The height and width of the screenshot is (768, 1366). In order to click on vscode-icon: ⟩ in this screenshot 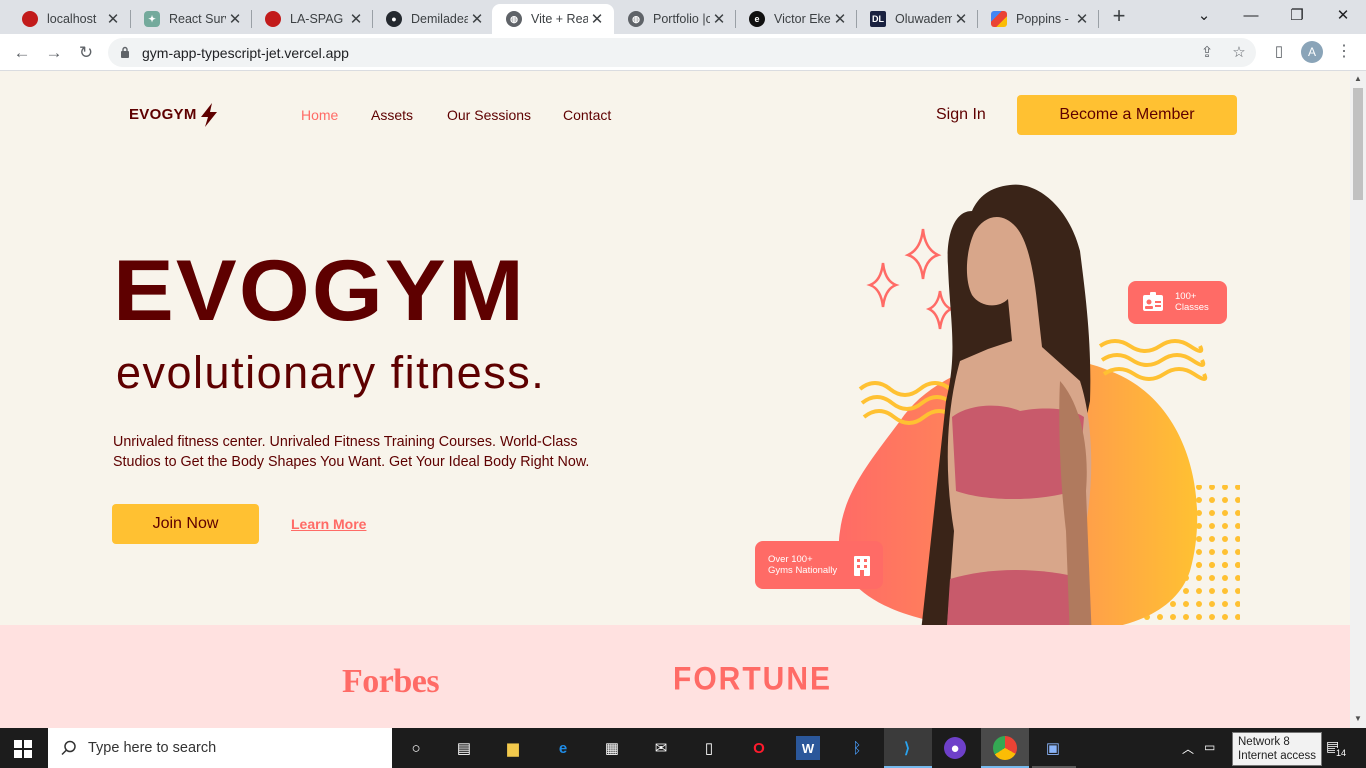, I will do `click(907, 748)`.